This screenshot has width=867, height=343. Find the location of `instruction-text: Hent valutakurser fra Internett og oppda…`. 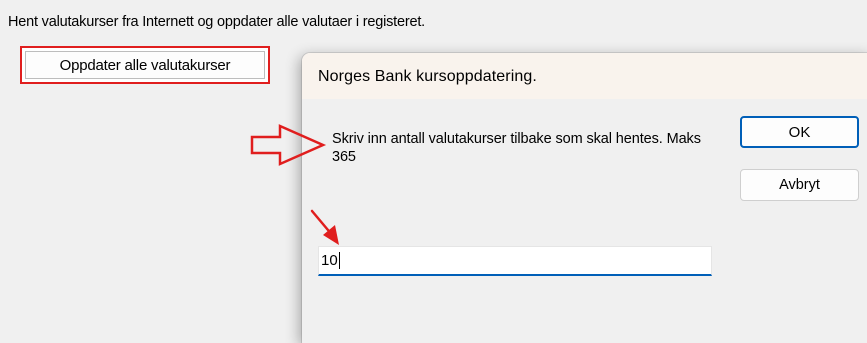

instruction-text: Hent valutakurser fra Internett og oppda… is located at coordinates (217, 22).